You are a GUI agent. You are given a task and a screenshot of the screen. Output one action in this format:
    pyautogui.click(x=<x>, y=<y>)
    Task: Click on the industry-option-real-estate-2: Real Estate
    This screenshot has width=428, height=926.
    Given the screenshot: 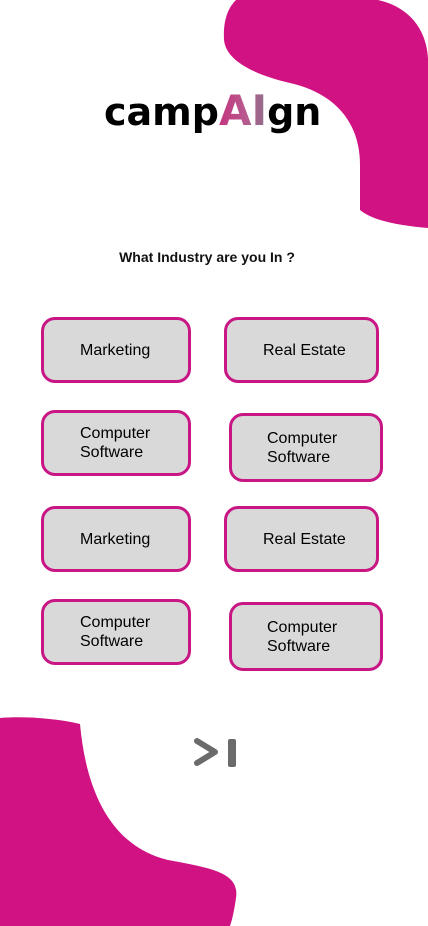 What is the action you would take?
    pyautogui.click(x=301, y=539)
    